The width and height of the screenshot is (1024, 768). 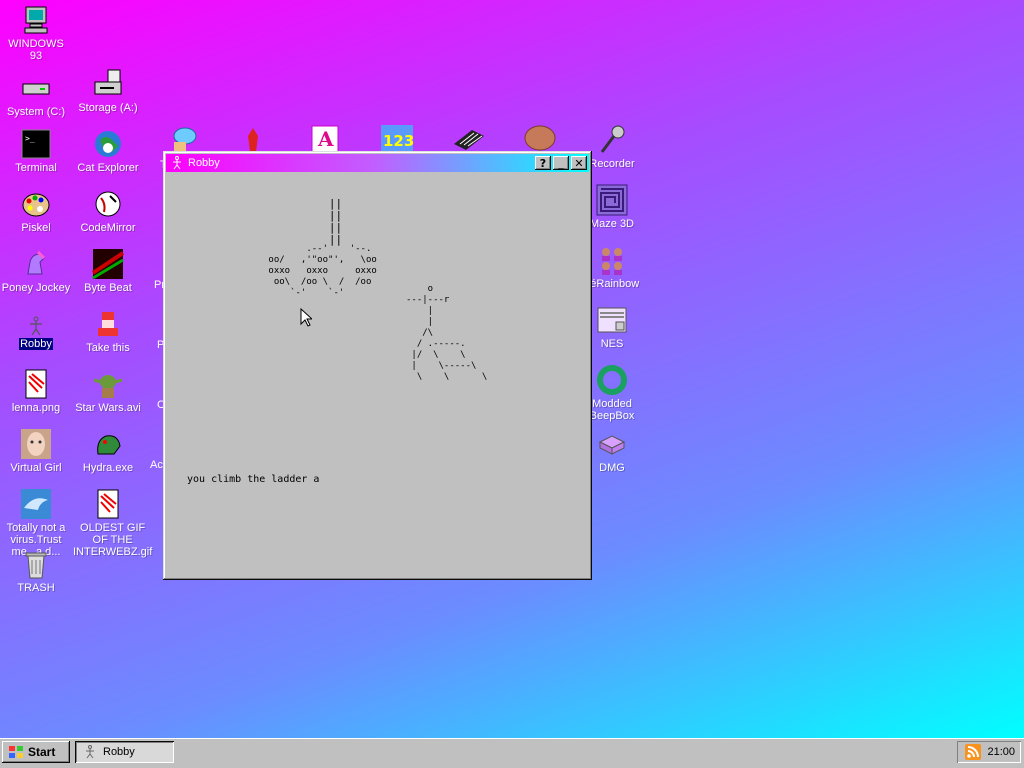 What do you see at coordinates (108, 264) in the screenshot?
I see `bytebeat-icon` at bounding box center [108, 264].